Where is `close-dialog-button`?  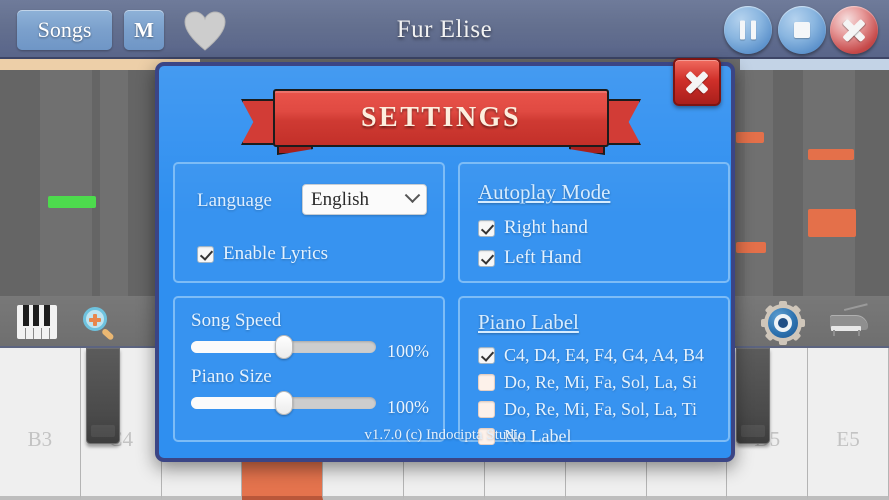
close-dialog-button is located at coordinates (697, 82).